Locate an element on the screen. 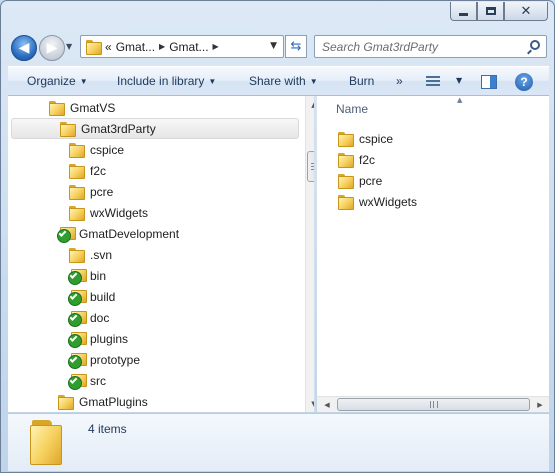 The width and height of the screenshot is (555, 473). more-commands-button: » is located at coordinates (399, 81).